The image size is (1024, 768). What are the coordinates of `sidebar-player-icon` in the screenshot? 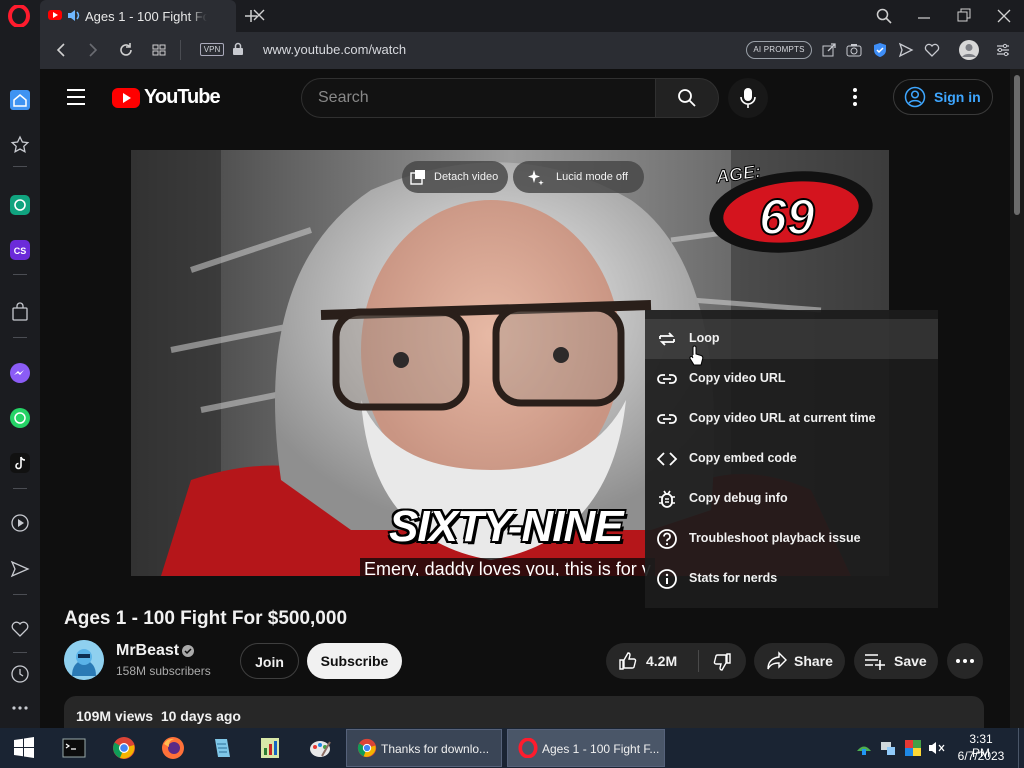 It's located at (20, 523).